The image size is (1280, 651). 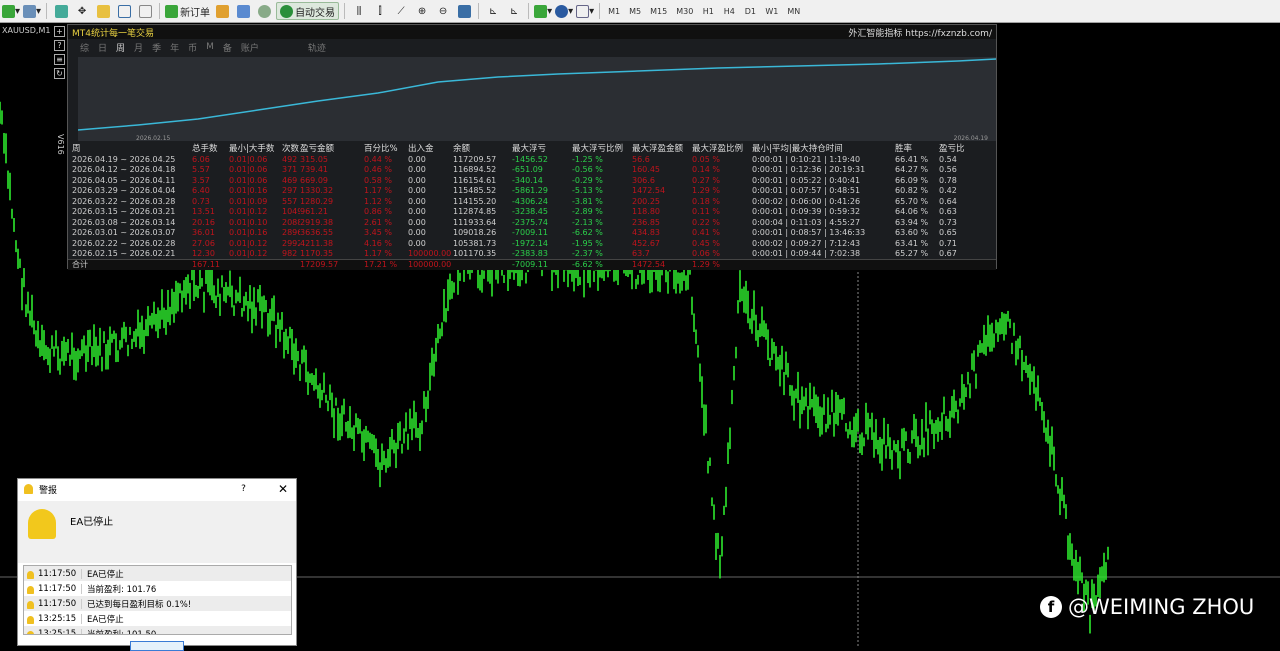 What do you see at coordinates (527, 170) in the screenshot?
I see `cell-8: -651.09` at bounding box center [527, 170].